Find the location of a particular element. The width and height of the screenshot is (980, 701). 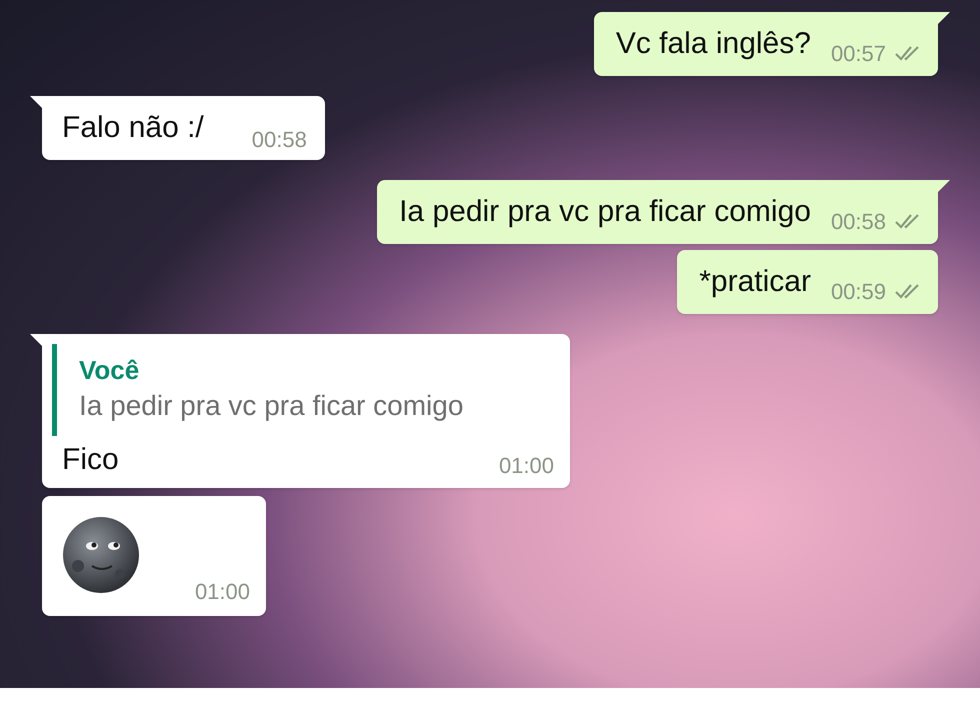

quote-author: Você is located at coordinates (109, 370).